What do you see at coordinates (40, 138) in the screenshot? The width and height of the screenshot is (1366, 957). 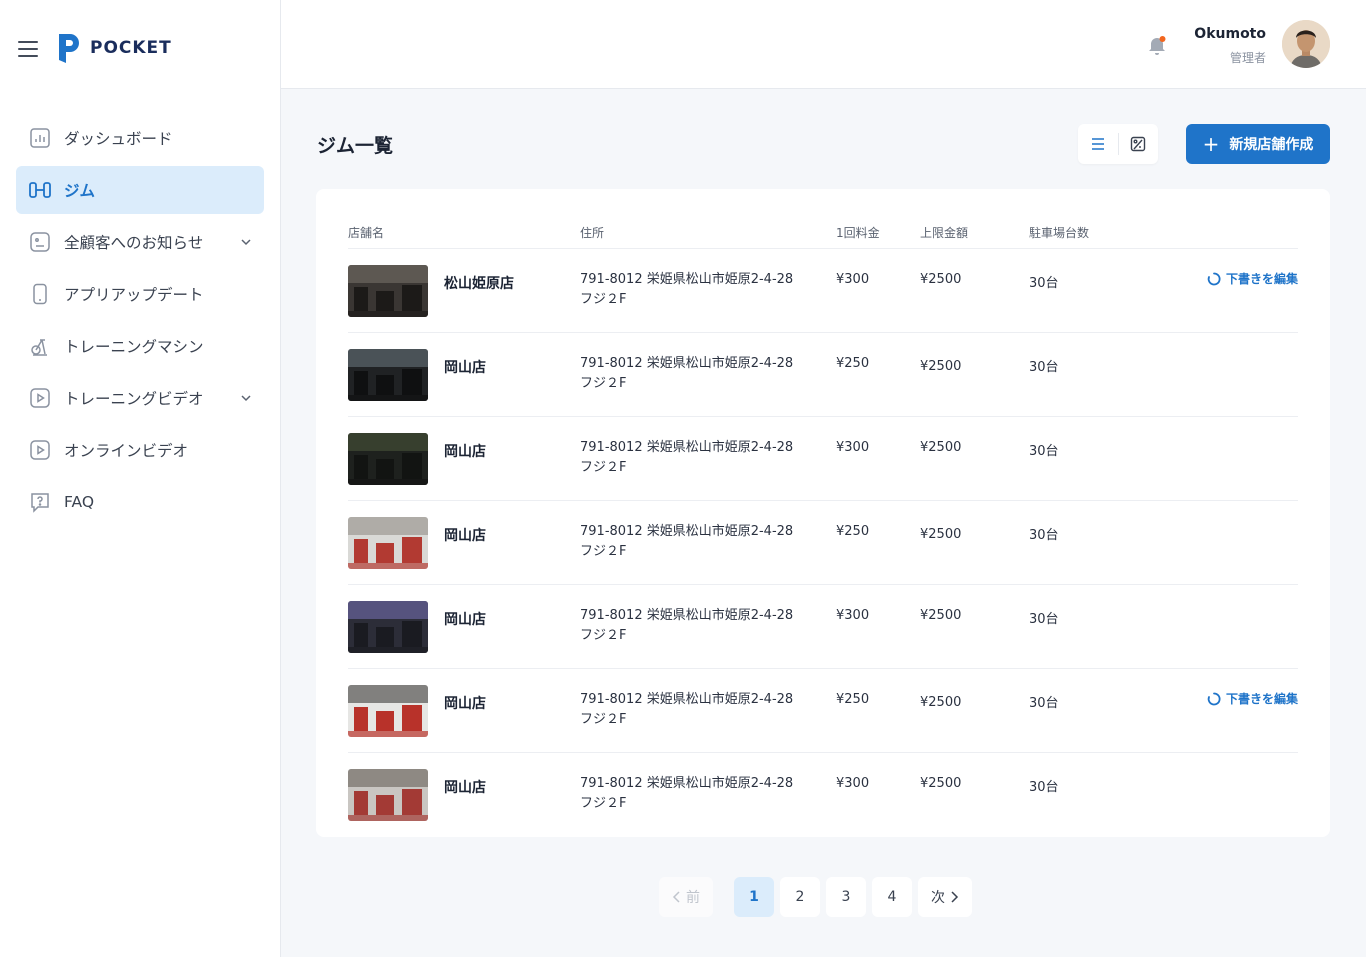 I see `chart-icon` at bounding box center [40, 138].